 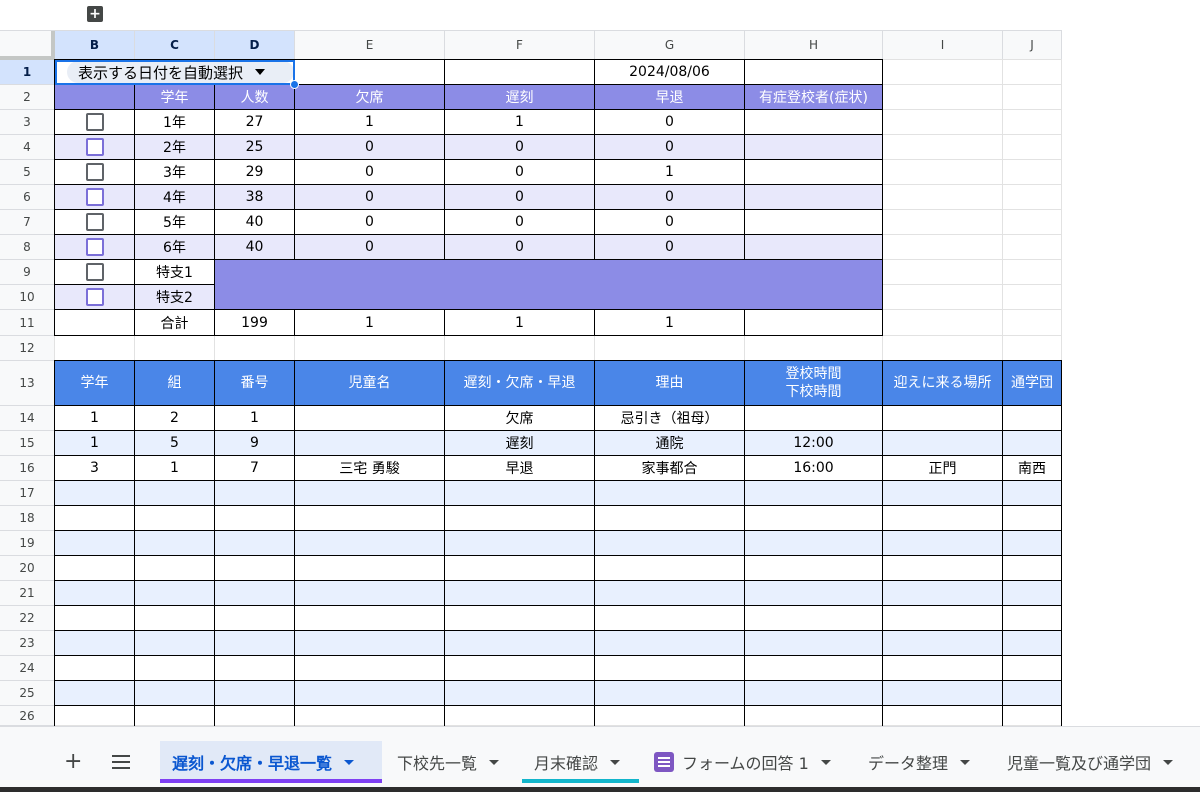 I want to click on cell-e1, so click(x=370, y=72).